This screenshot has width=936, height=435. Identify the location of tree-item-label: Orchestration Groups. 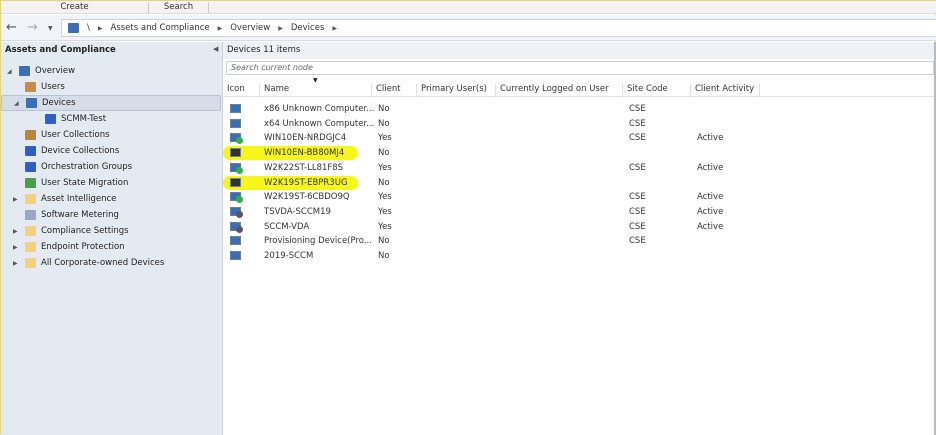
(87, 167).